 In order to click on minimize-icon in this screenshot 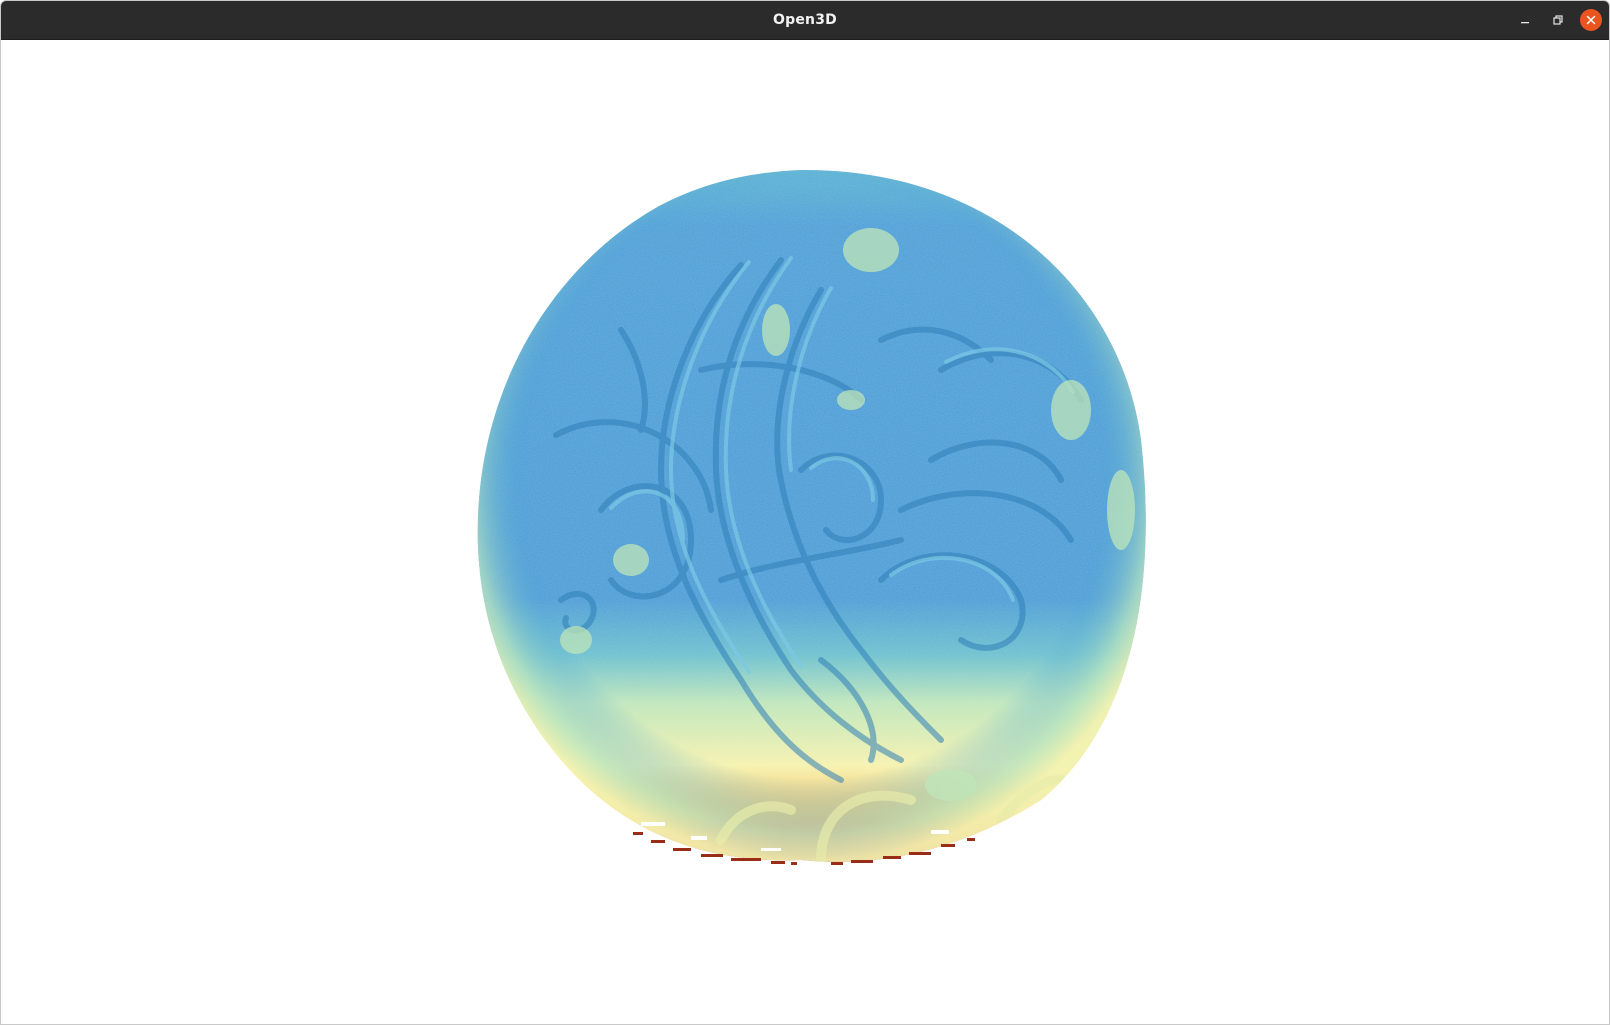, I will do `click(1525, 20)`.